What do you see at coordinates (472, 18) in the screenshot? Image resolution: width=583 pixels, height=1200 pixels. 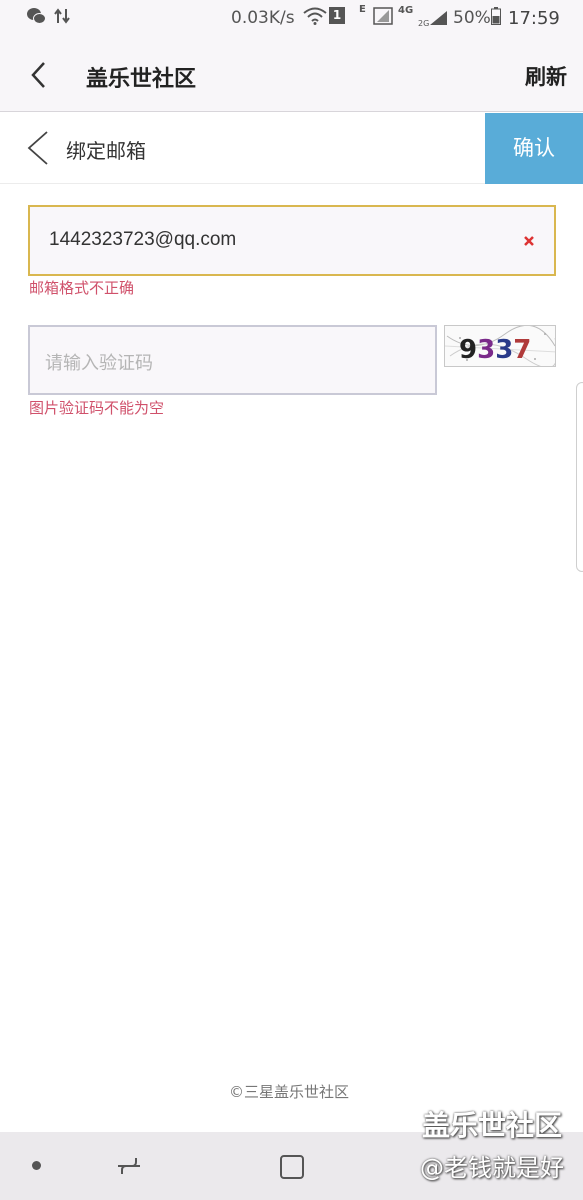 I see `battery-percent: 50%` at bounding box center [472, 18].